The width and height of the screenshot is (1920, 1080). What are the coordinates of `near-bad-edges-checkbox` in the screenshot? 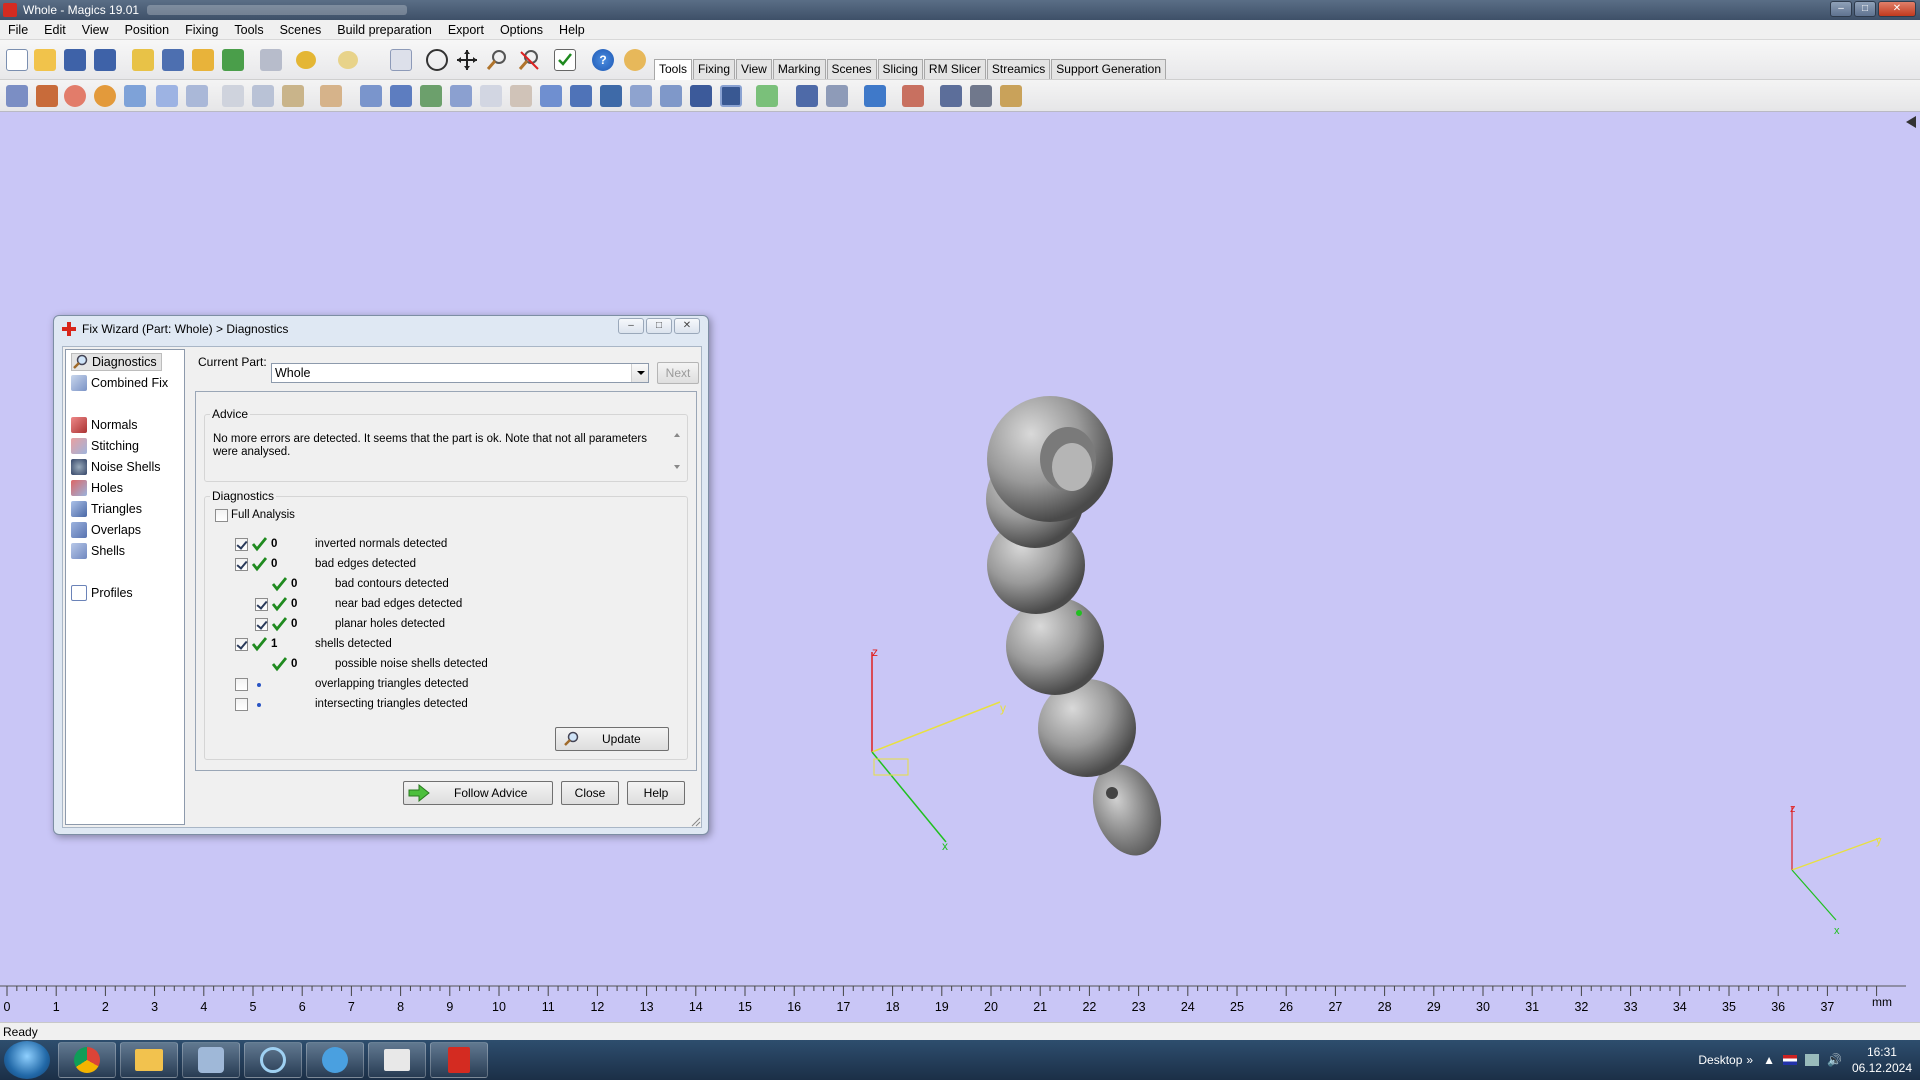 It's located at (261, 604).